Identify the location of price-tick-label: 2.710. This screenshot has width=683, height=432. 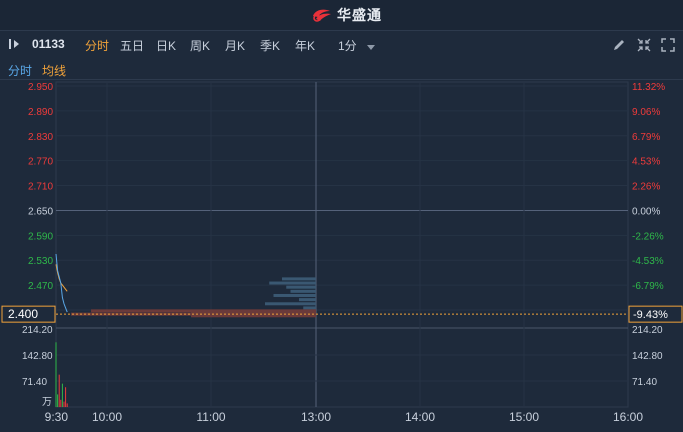
(40, 187).